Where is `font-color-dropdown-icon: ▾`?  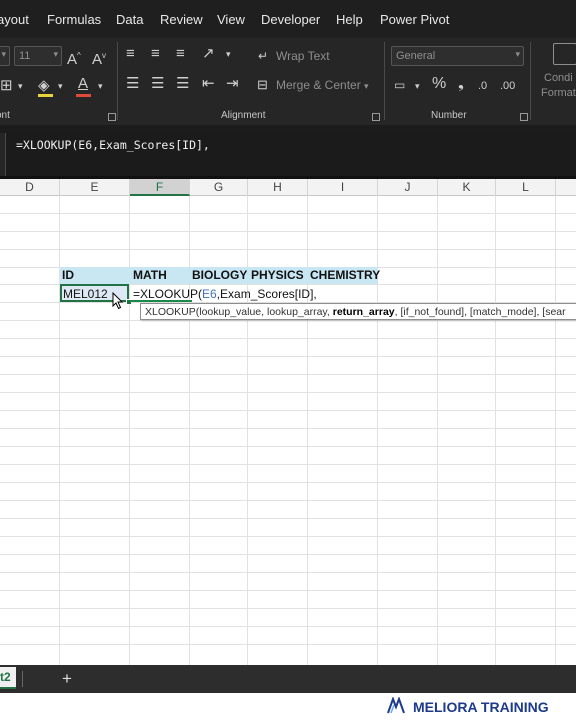
font-color-dropdown-icon: ▾ is located at coordinates (100, 86).